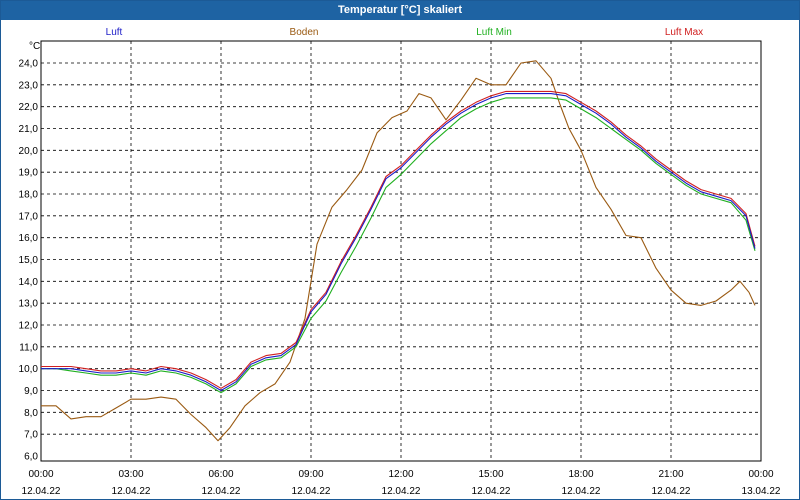 This screenshot has width=800, height=500. I want to click on y-tick-label: 16,0, so click(29, 238).